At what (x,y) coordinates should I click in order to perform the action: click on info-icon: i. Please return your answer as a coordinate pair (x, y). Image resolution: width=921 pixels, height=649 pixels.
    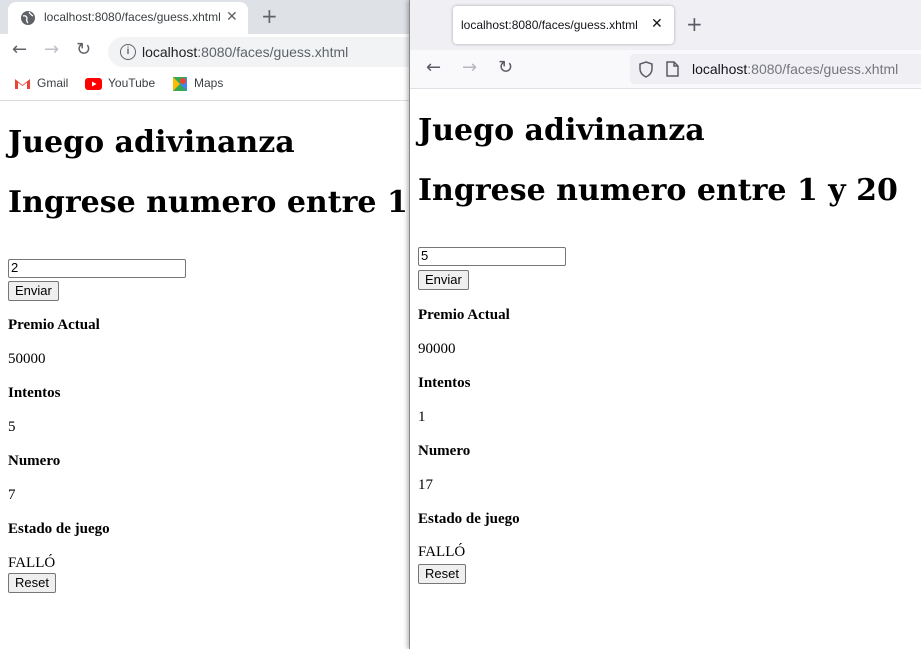
    Looking at the image, I should click on (128, 52).